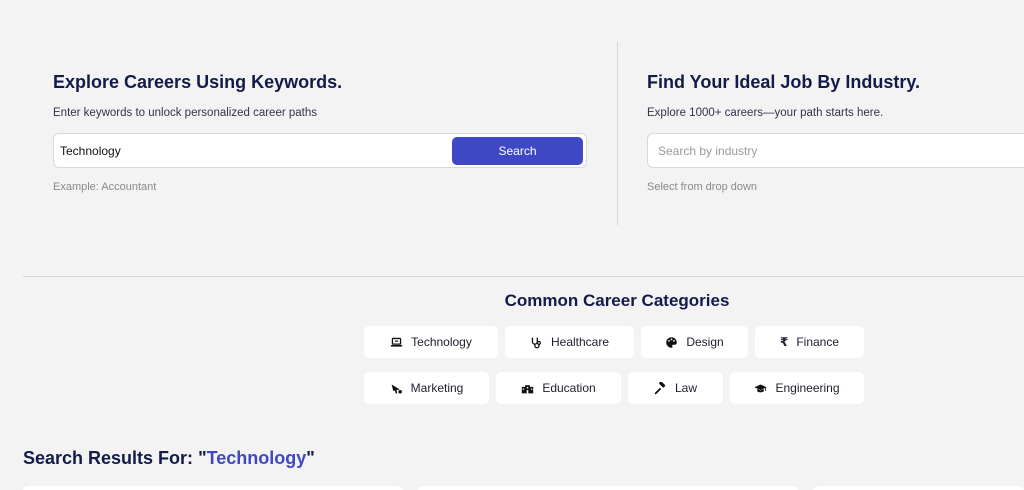 The image size is (1024, 490). What do you see at coordinates (807, 388) in the screenshot?
I see `category-label: Engineering` at bounding box center [807, 388].